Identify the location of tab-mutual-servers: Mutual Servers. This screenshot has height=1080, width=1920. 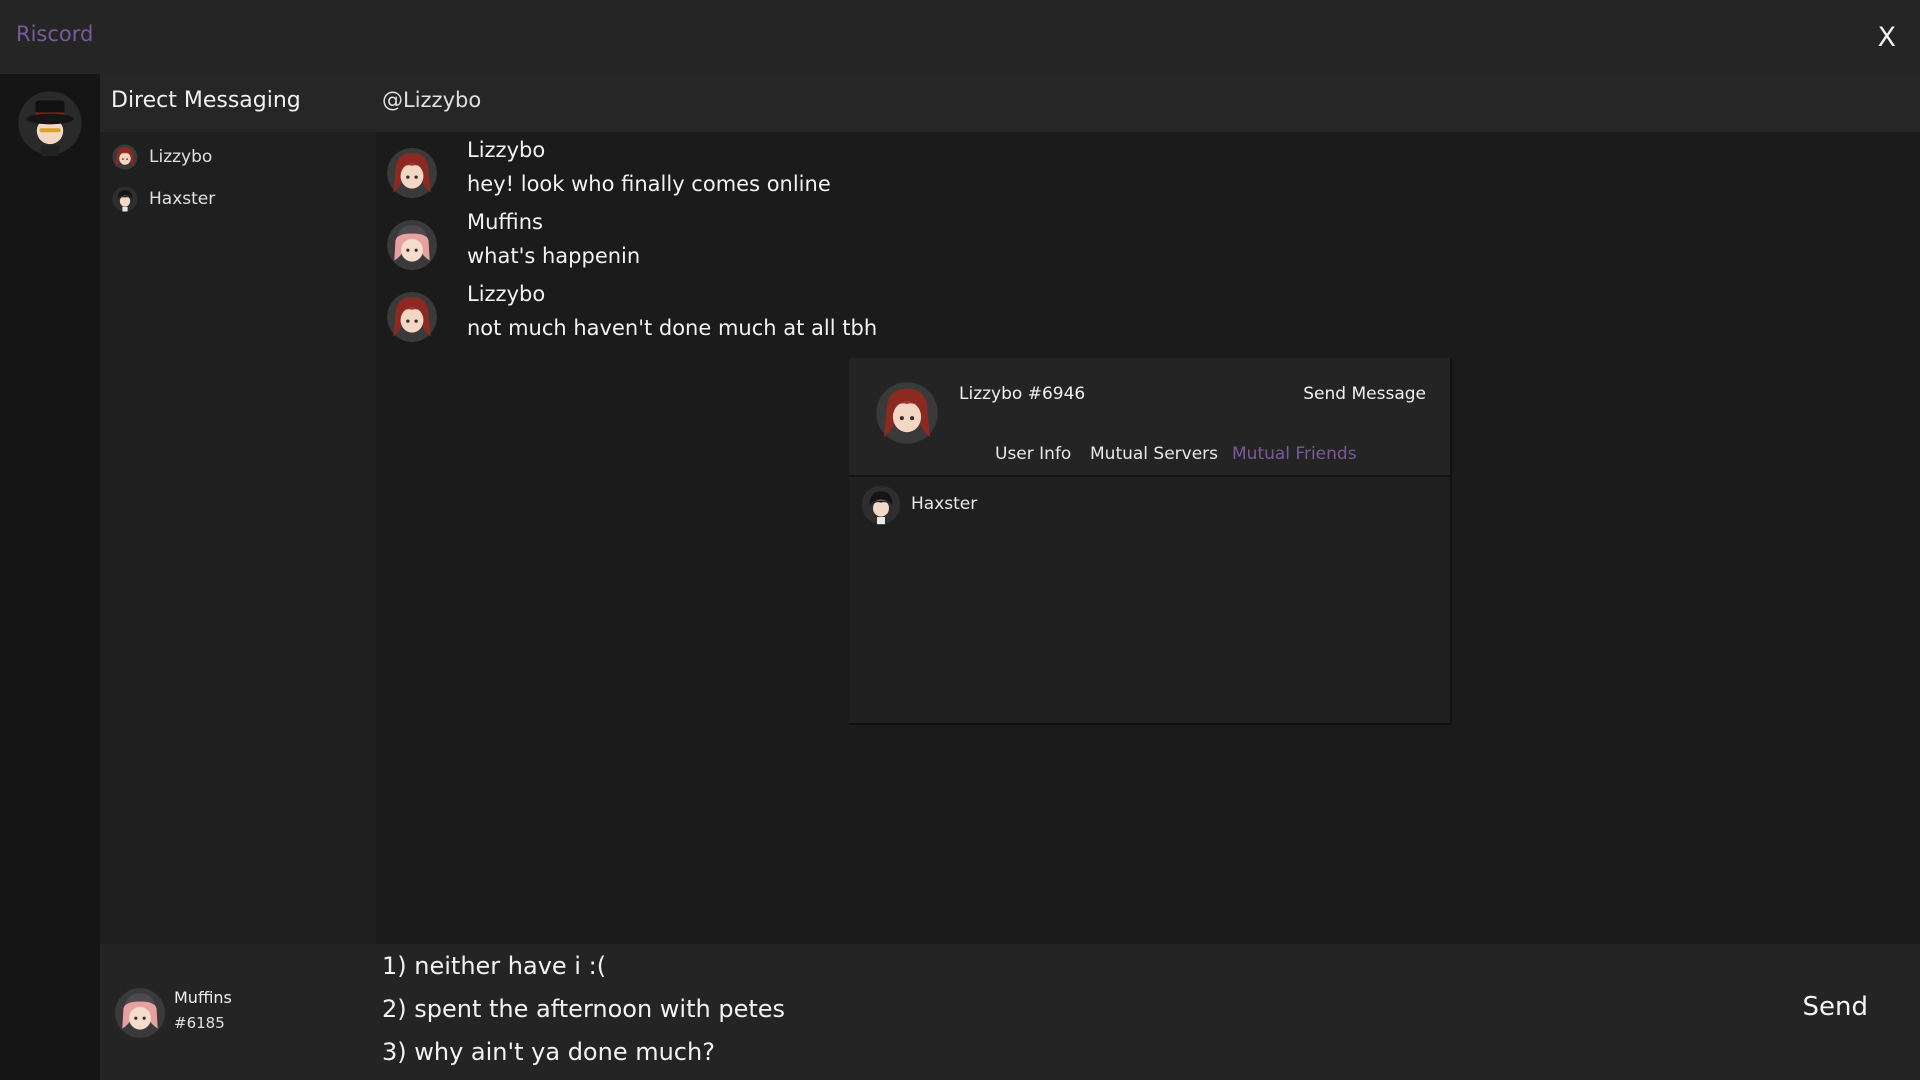
(1154, 454).